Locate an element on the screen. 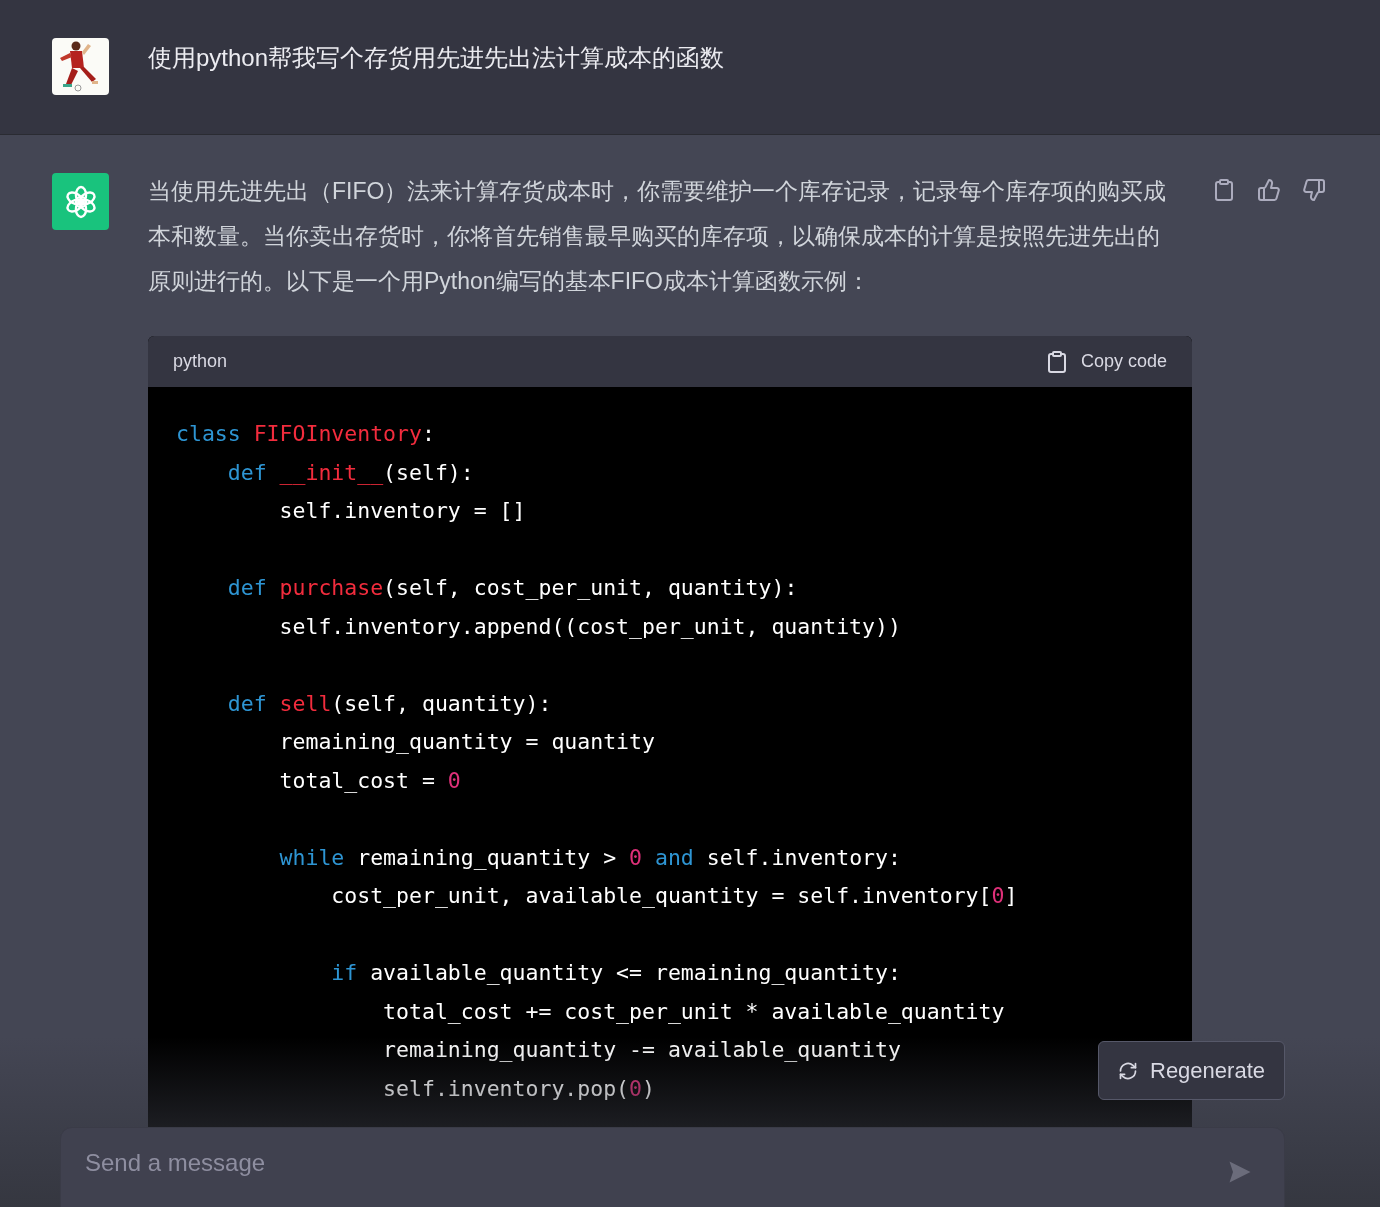  code-line: total_cost += cost_per_unit * available_quantity is located at coordinates (693, 1011).